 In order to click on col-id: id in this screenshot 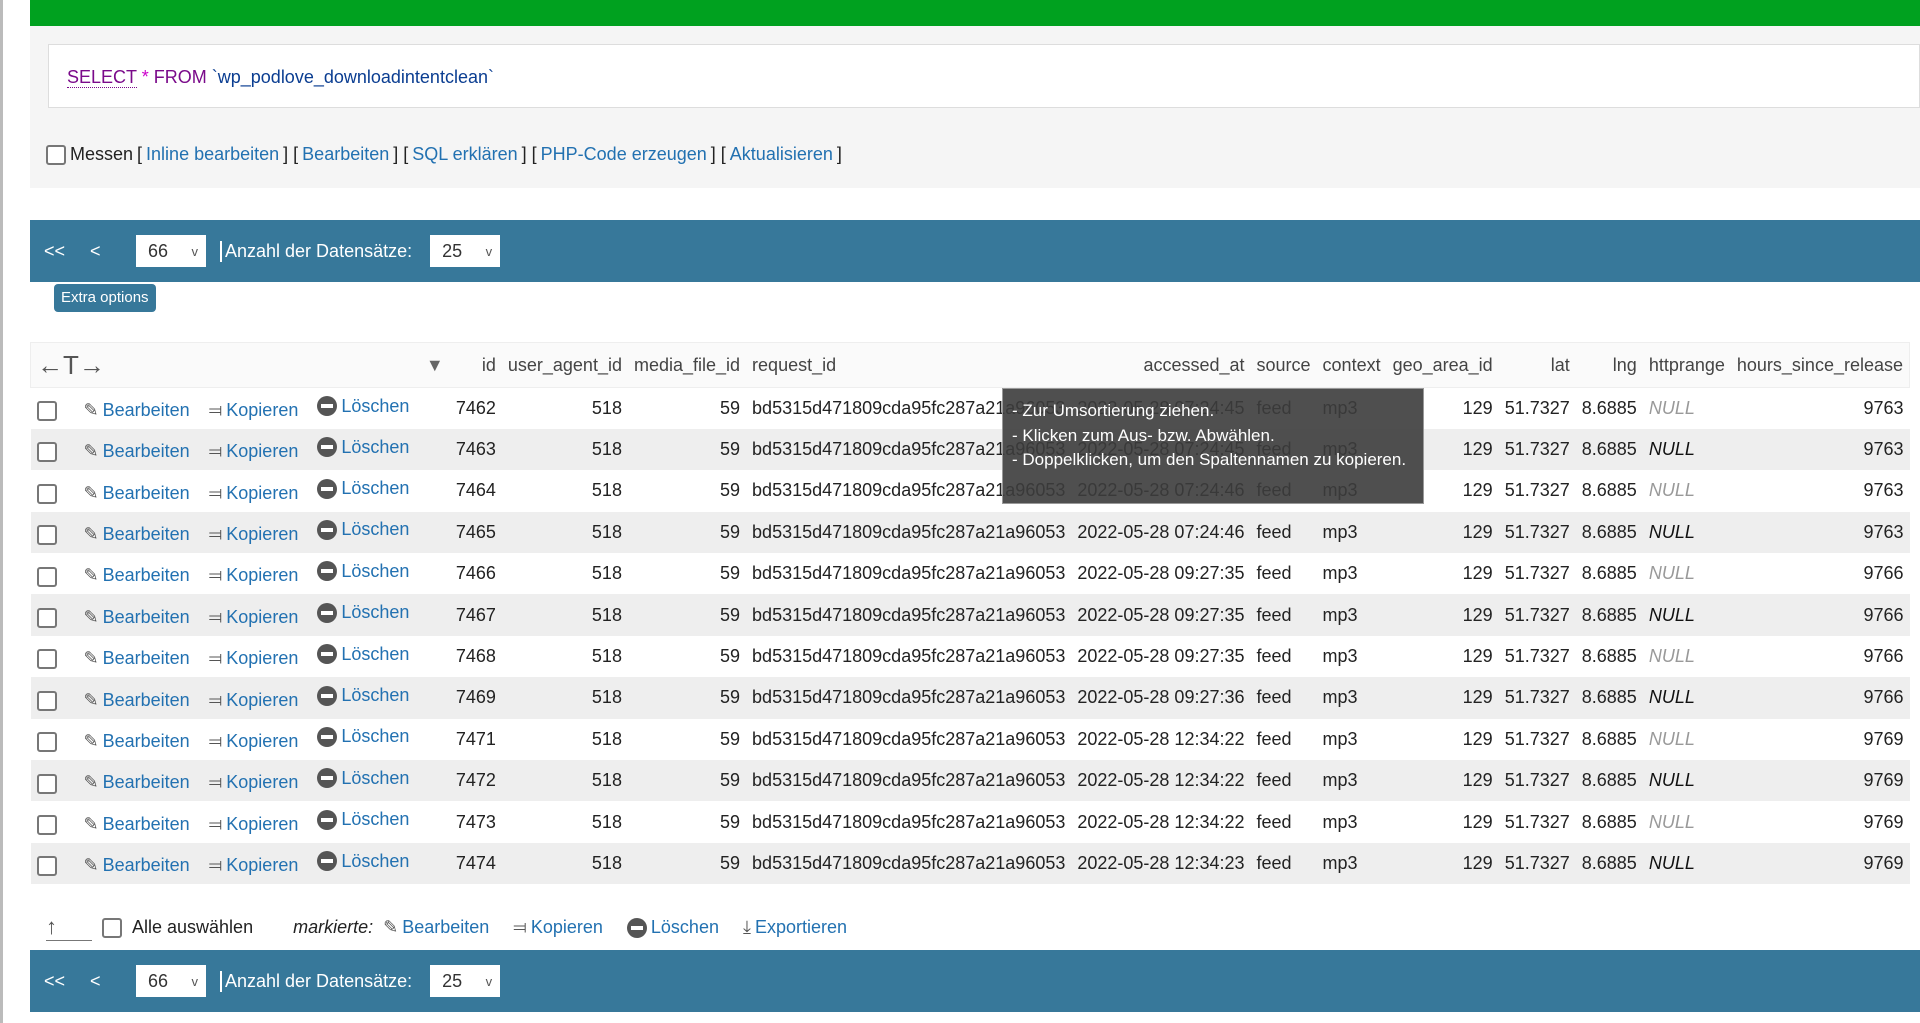, I will do `click(476, 365)`.